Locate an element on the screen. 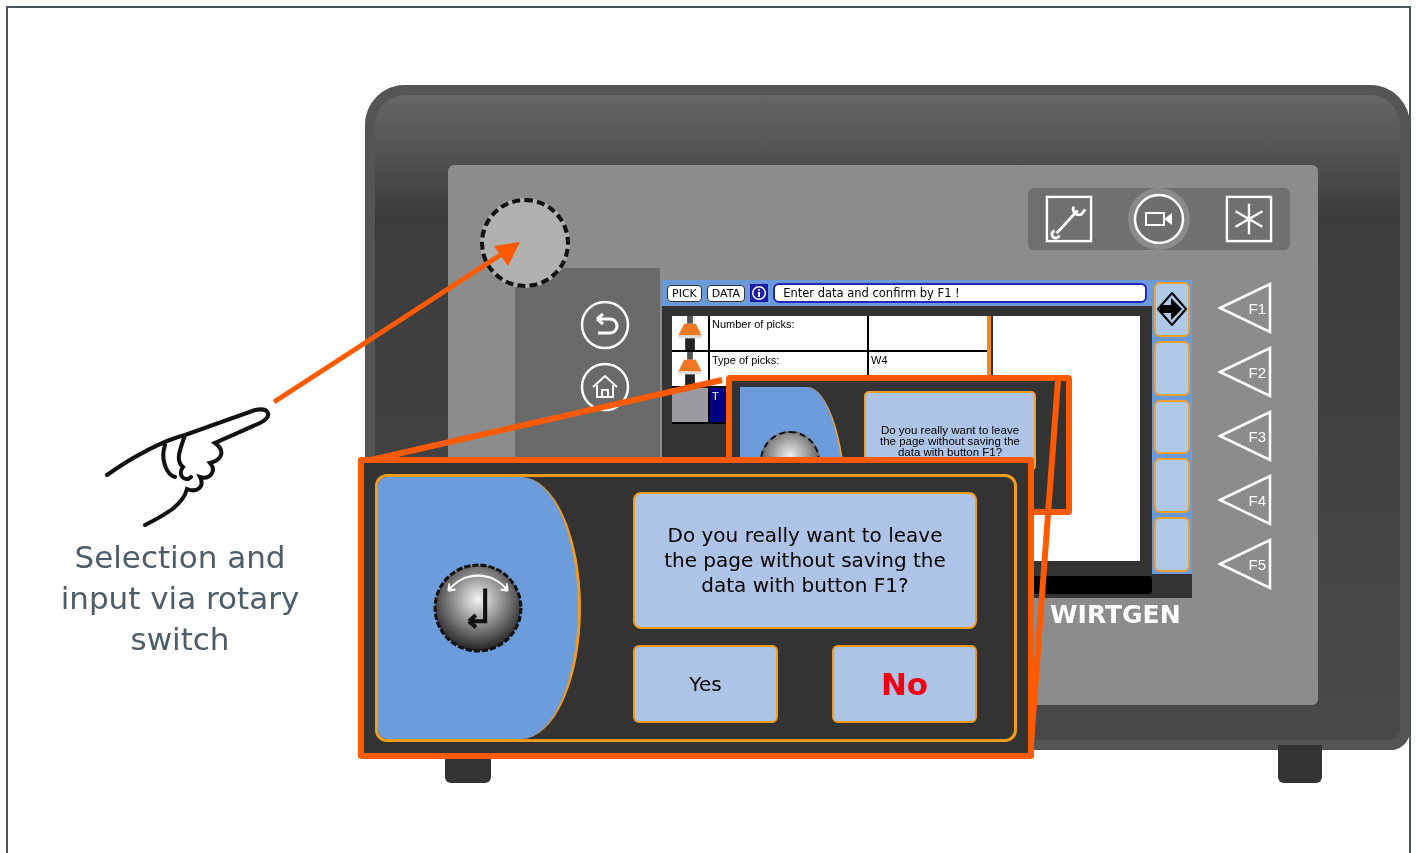 This screenshot has height=853, width=1420. screen-tab: DATA is located at coordinates (726, 293).